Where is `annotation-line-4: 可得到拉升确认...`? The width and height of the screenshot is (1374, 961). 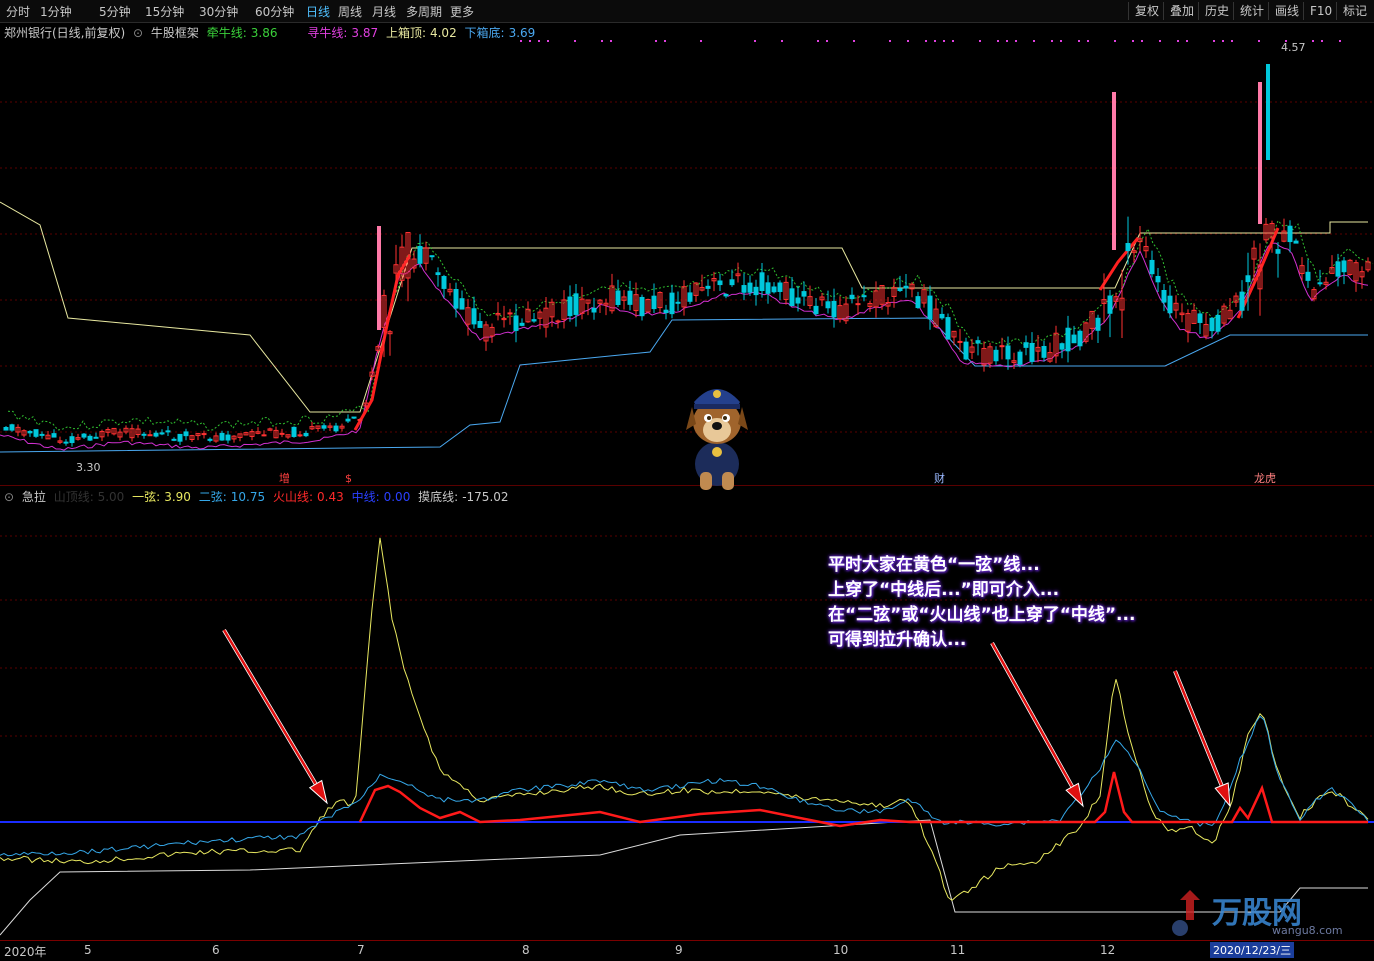
annotation-line-4: 可得到拉升确认... is located at coordinates (897, 640).